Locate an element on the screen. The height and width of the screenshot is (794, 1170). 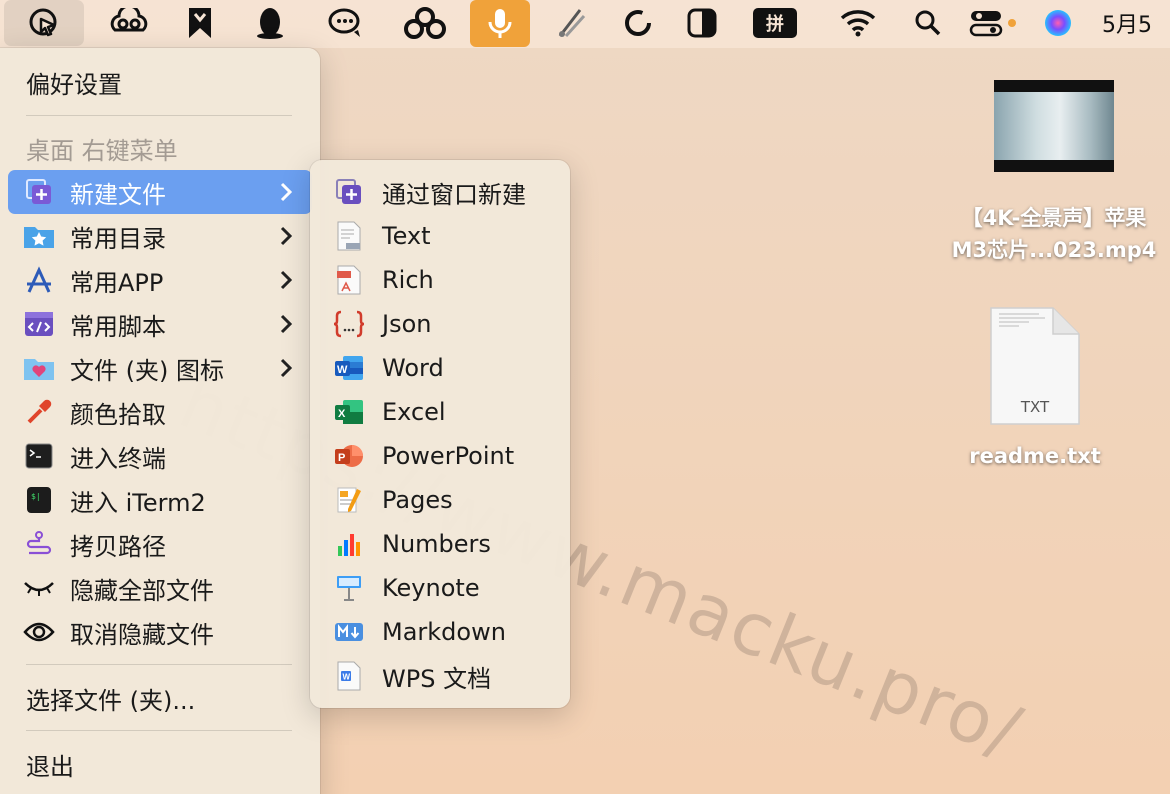
qq-penguin-icon is located at coordinates (270, 23).